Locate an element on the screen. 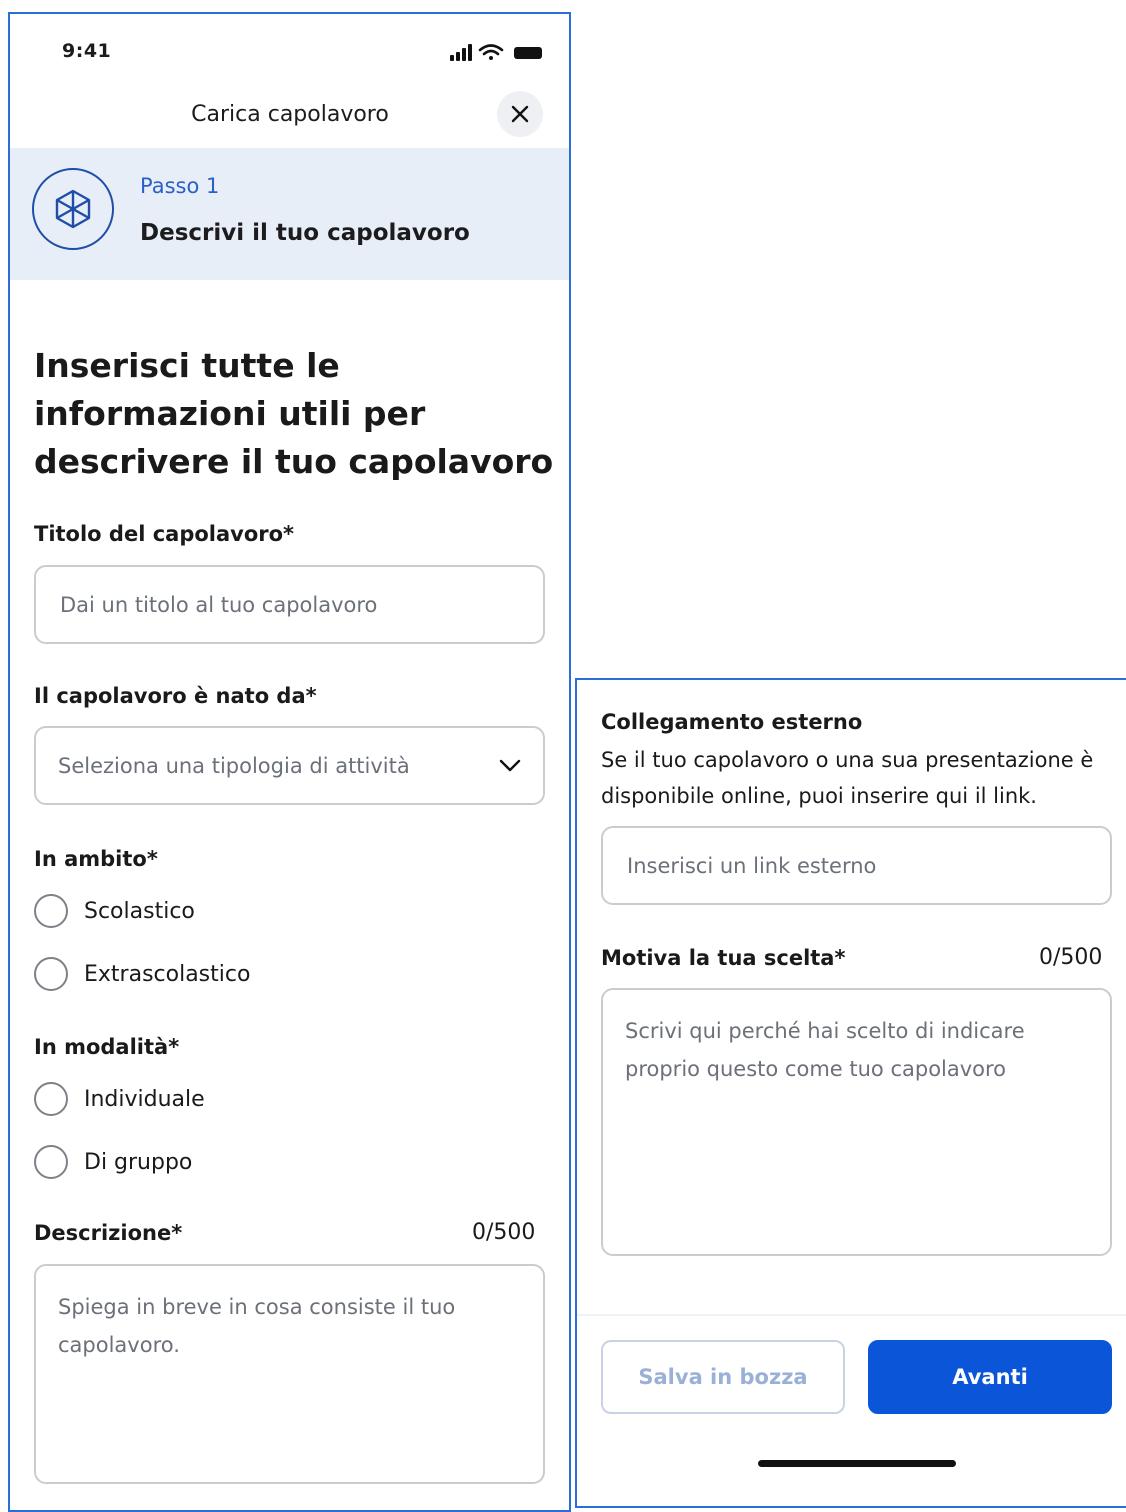 Image resolution: width=1126 pixels, height=1512 pixels. radio-label: Di gruppo is located at coordinates (138, 1162).